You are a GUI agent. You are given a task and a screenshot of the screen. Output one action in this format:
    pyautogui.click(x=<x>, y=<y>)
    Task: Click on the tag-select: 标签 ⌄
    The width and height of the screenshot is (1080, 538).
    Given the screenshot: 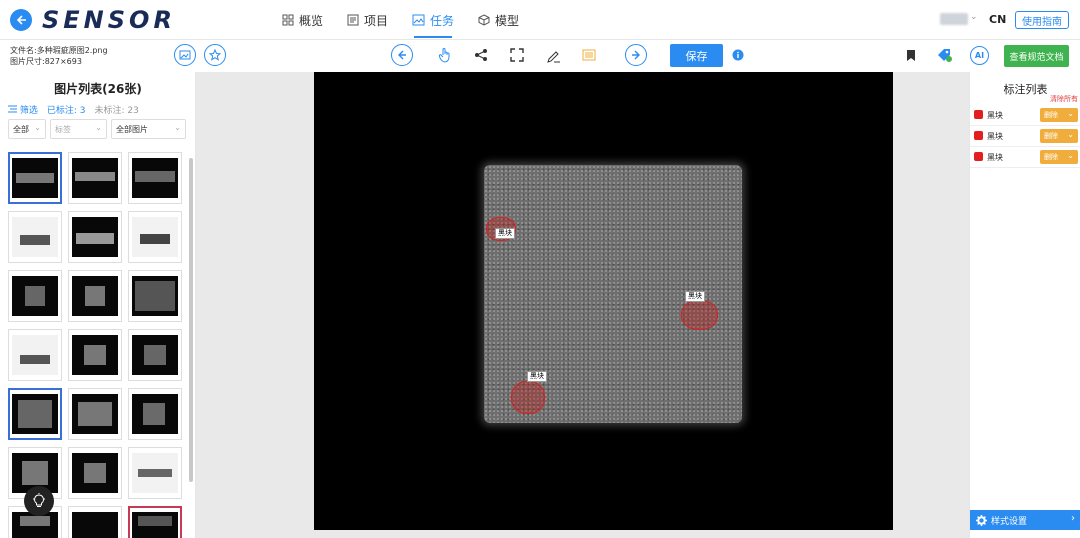 What is the action you would take?
    pyautogui.click(x=78, y=129)
    